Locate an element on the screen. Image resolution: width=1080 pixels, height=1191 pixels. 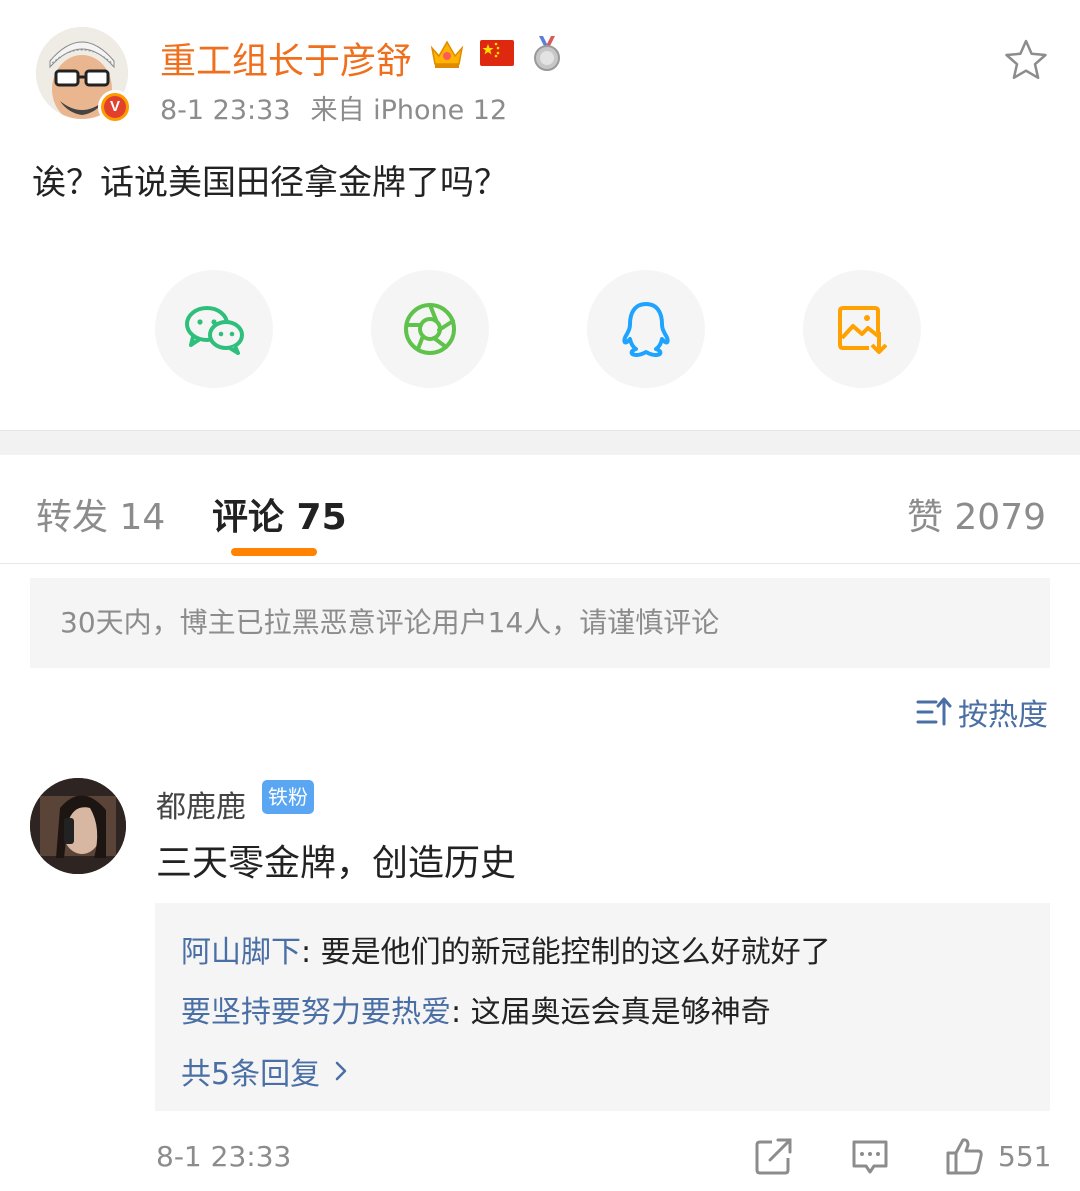
verified-icon: V is located at coordinates (115, 107).